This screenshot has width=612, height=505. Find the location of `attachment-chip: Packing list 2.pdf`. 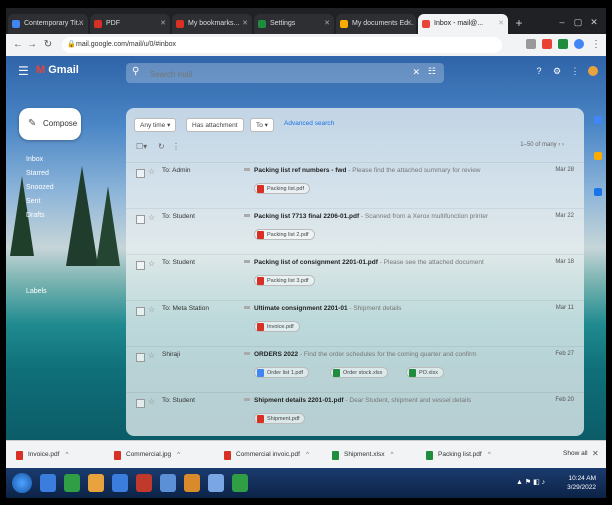

attachment-chip: Packing list 2.pdf is located at coordinates (284, 234).